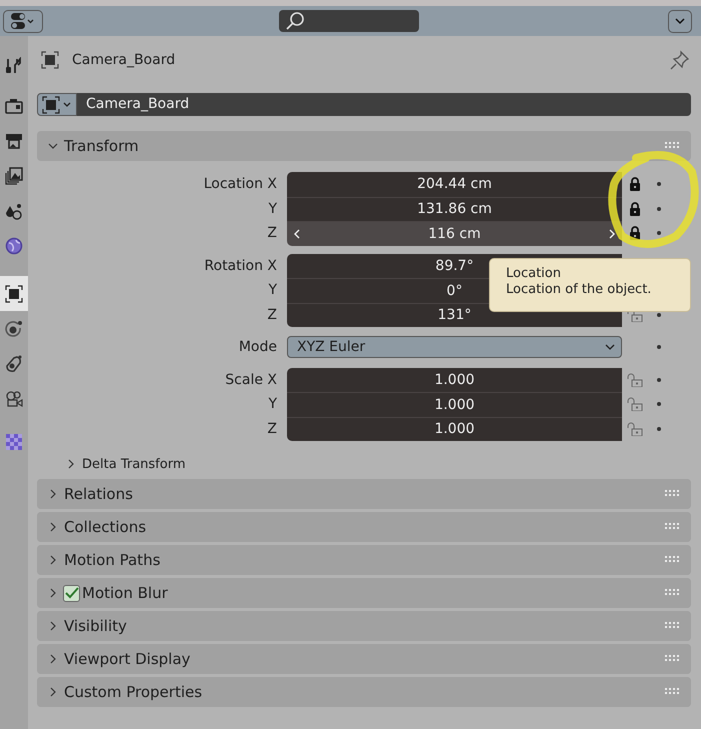  Describe the element at coordinates (124, 60) in the screenshot. I see `object-name: Camera_Board` at that location.